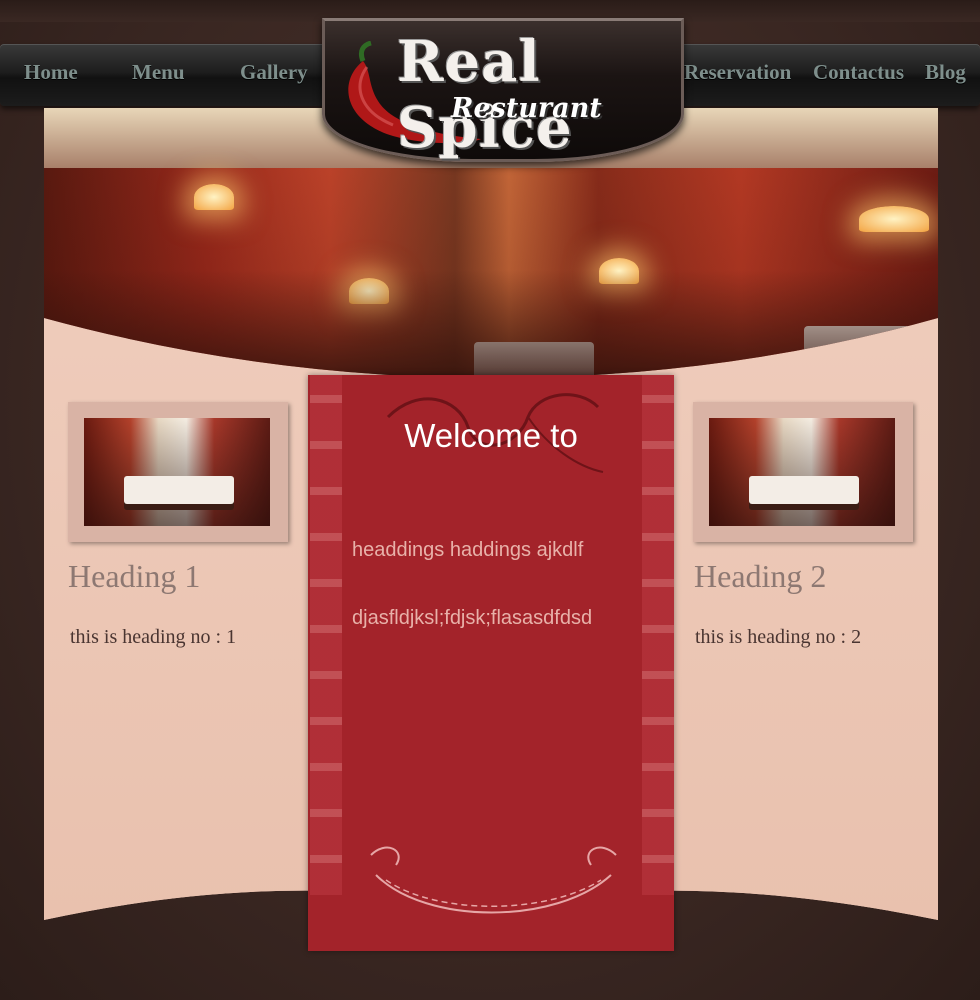 The height and width of the screenshot is (1000, 980). Describe the element at coordinates (737, 72) in the screenshot. I see `nav-reservation: Reservation` at that location.